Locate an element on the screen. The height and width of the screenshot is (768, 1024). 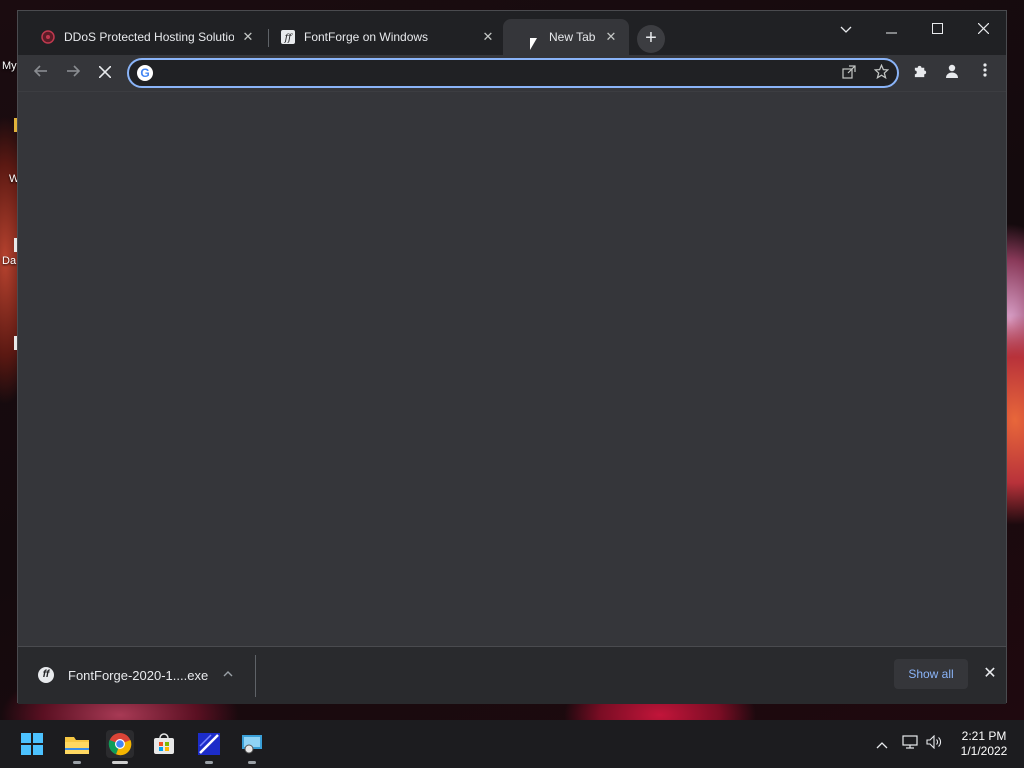
kebab-menu-icon is located at coordinates (985, 73).